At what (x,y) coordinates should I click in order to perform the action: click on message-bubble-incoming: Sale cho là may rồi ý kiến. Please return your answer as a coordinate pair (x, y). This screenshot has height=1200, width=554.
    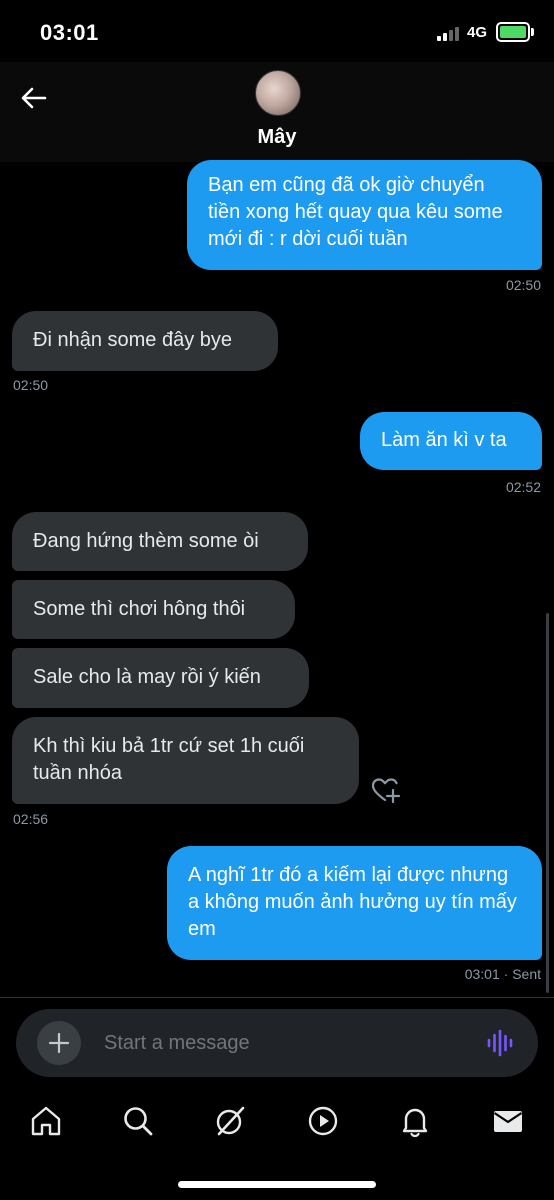
    Looking at the image, I should click on (160, 678).